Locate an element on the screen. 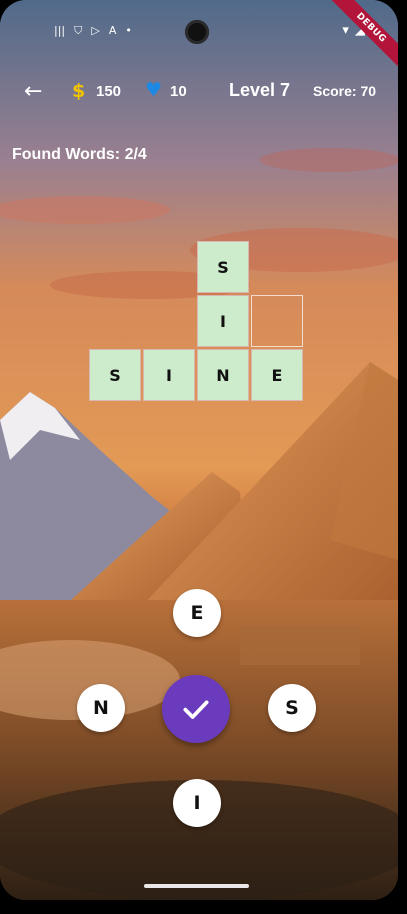  notification-icons: ||| ⛉ ▷ A • is located at coordinates (93, 31).